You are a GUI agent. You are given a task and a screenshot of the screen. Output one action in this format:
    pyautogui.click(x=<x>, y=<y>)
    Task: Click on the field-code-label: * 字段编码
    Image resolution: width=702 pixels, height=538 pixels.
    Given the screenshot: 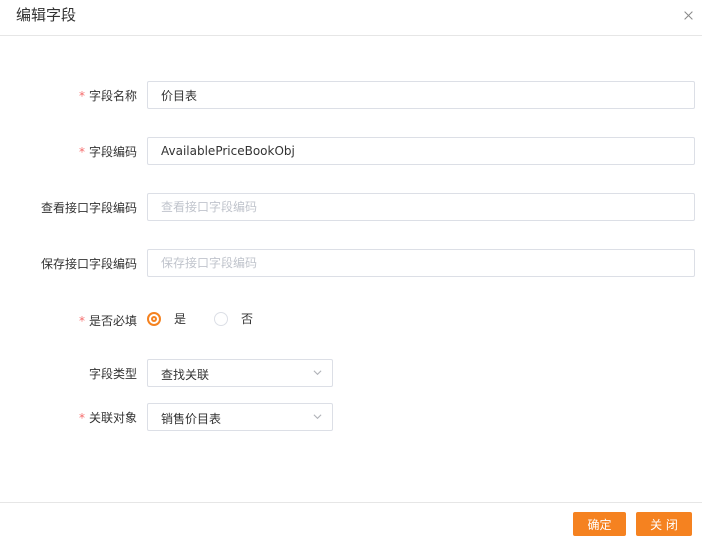 What is the action you would take?
    pyautogui.click(x=107, y=152)
    